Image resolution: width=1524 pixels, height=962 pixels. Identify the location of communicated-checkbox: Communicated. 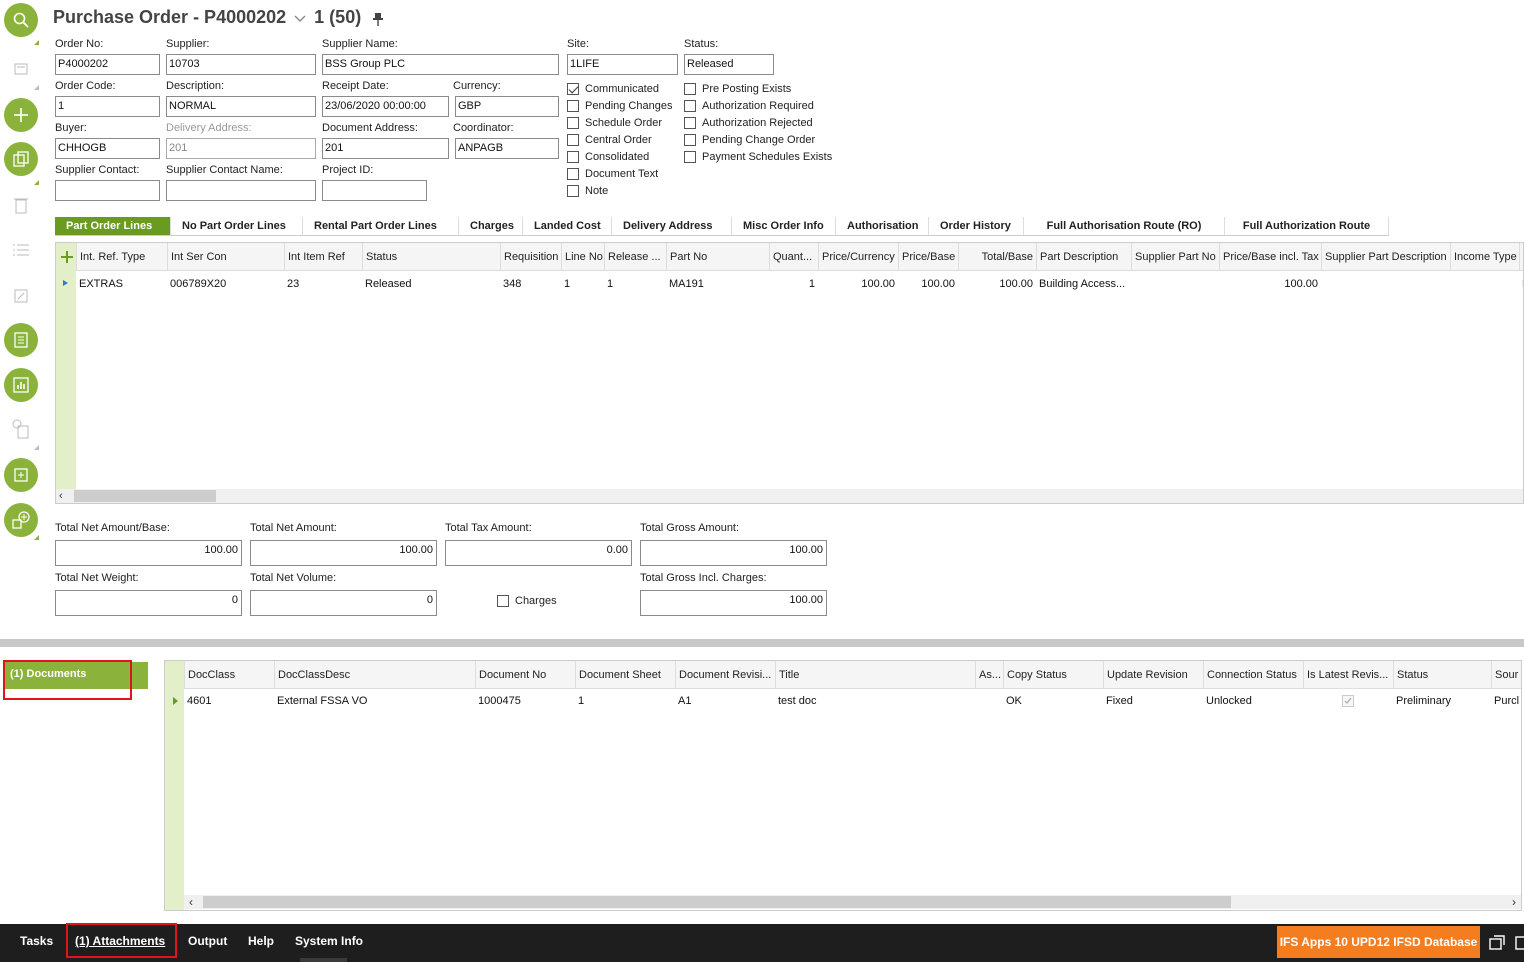
(613, 89).